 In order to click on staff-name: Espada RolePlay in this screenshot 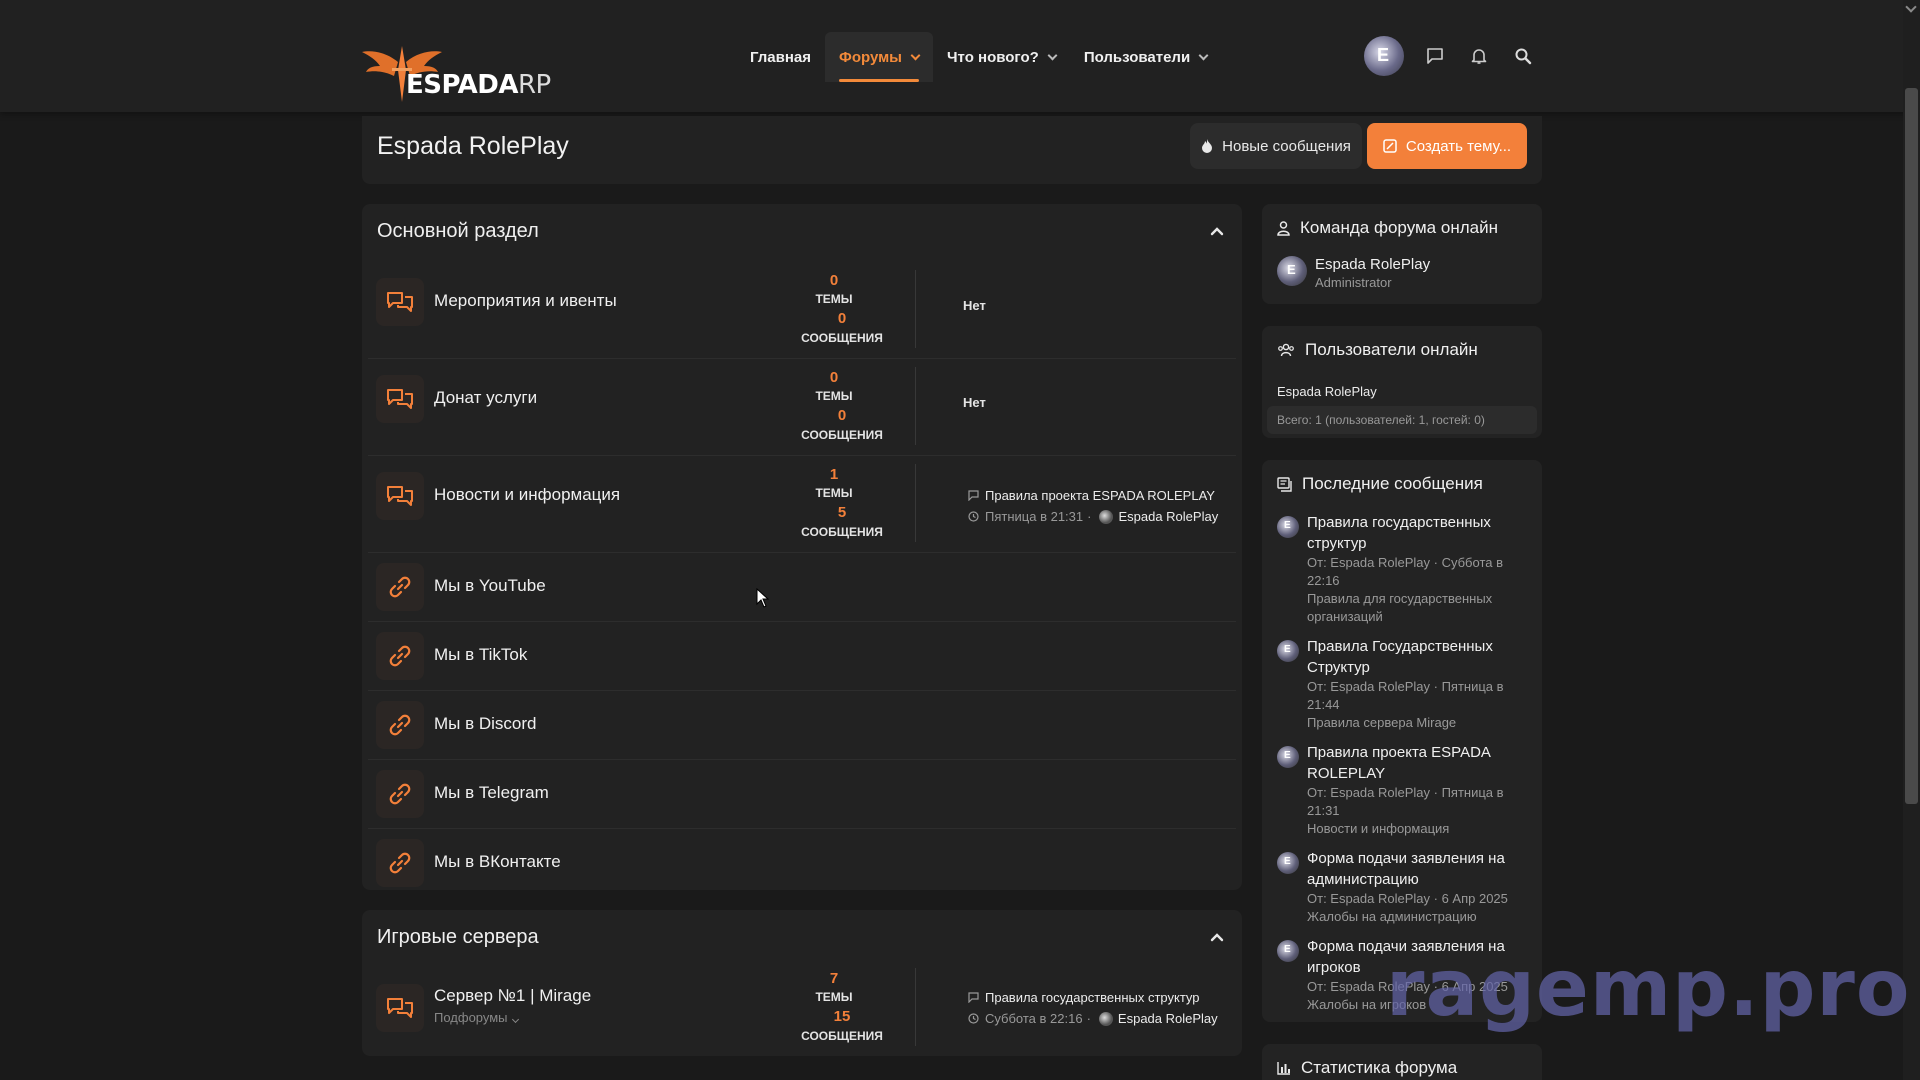, I will do `click(1372, 264)`.